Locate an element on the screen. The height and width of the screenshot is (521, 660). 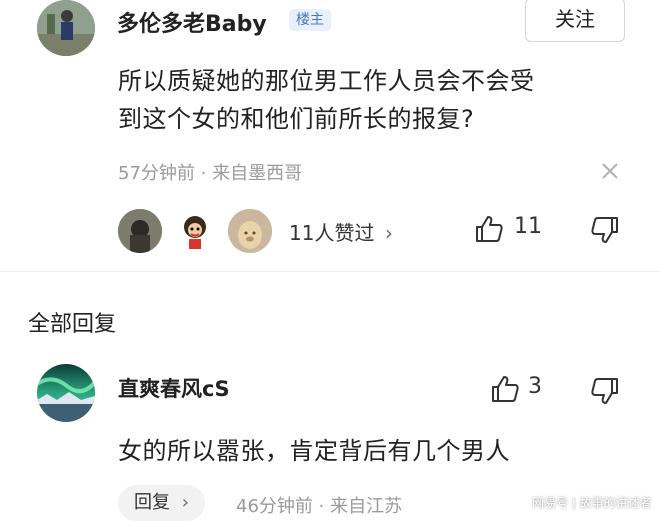
close-icon is located at coordinates (610, 171).